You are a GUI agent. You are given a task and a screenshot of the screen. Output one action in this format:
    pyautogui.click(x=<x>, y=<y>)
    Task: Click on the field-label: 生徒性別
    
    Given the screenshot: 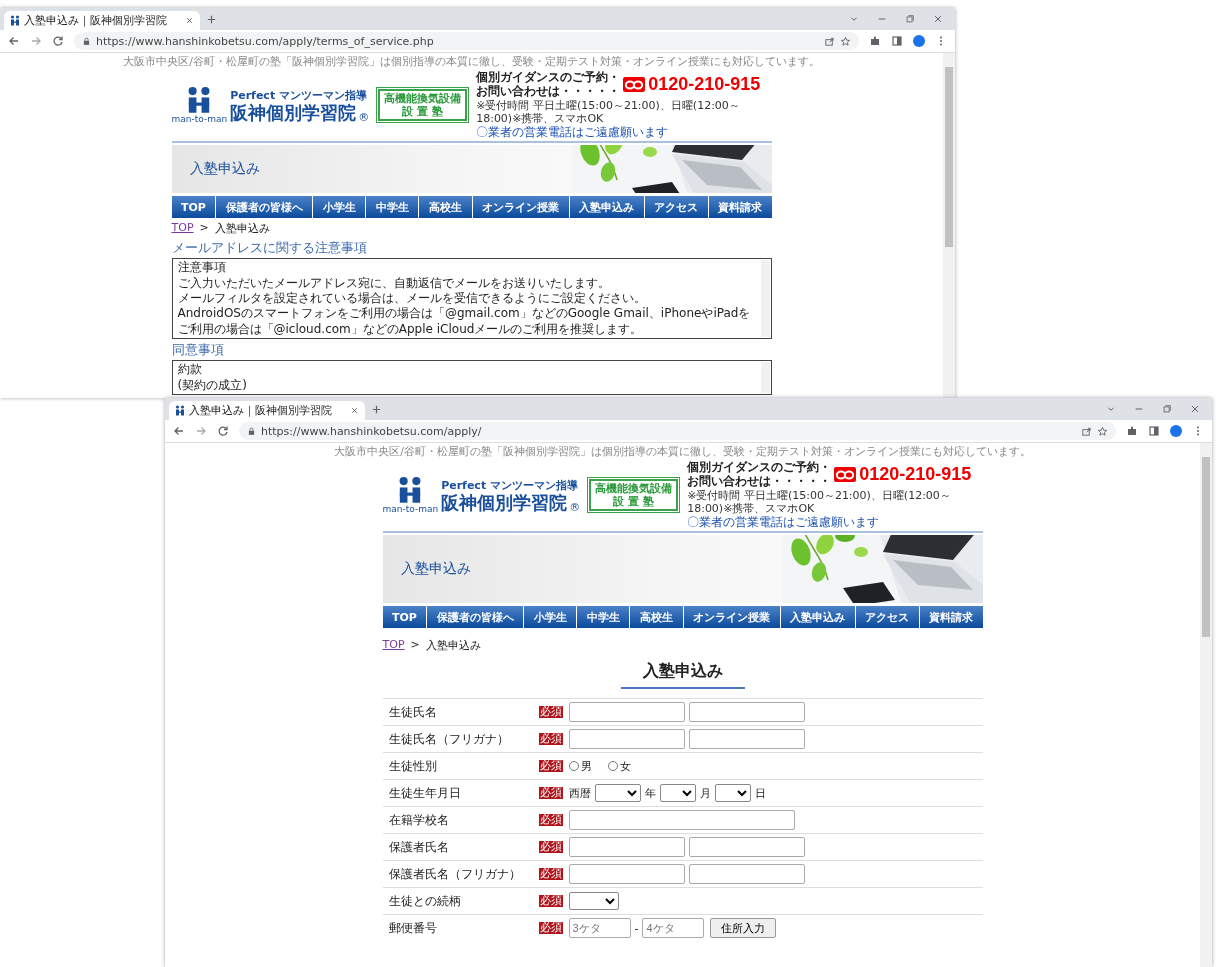 What is the action you would take?
    pyautogui.click(x=413, y=766)
    